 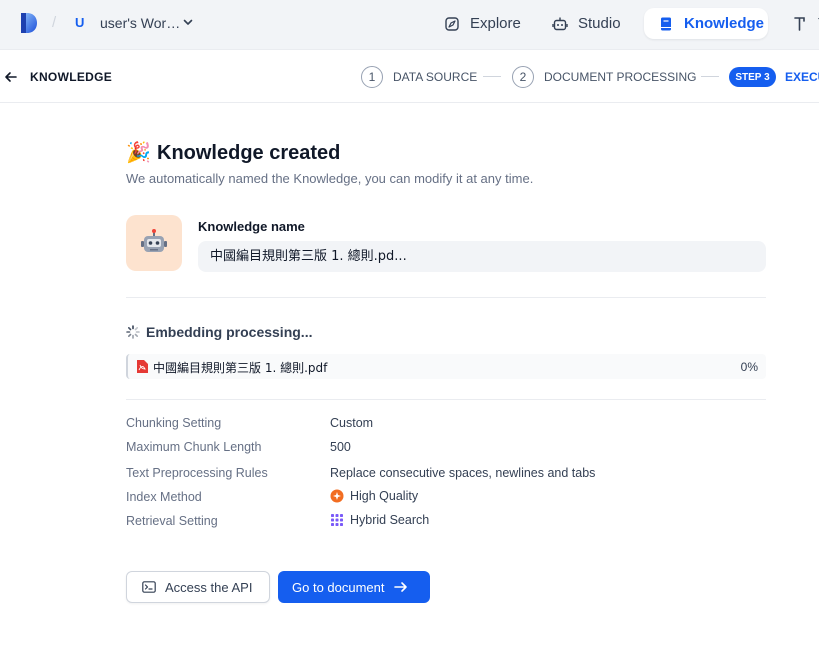 What do you see at coordinates (249, 153) in the screenshot?
I see `page-title: Knowledge created` at bounding box center [249, 153].